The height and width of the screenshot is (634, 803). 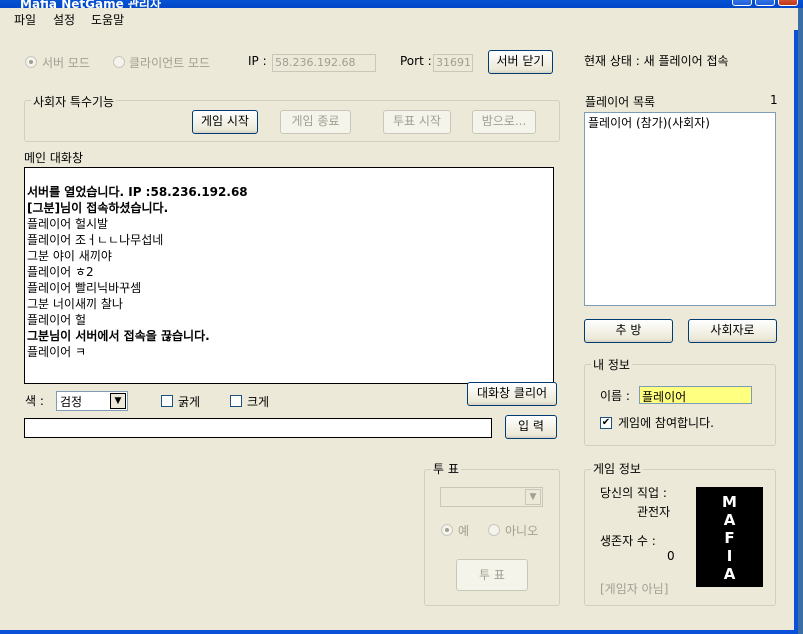 I want to click on status-text: 현재 상태 : 새 플레이어 접속, so click(x=656, y=61).